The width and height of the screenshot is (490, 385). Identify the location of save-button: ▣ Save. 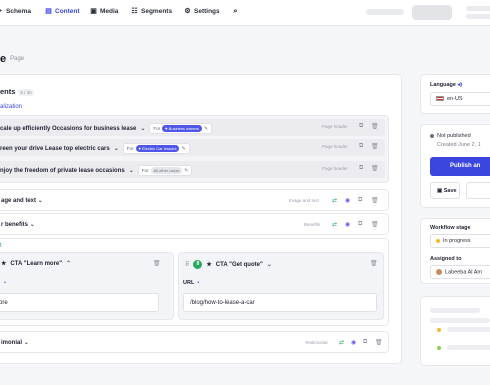
(445, 190).